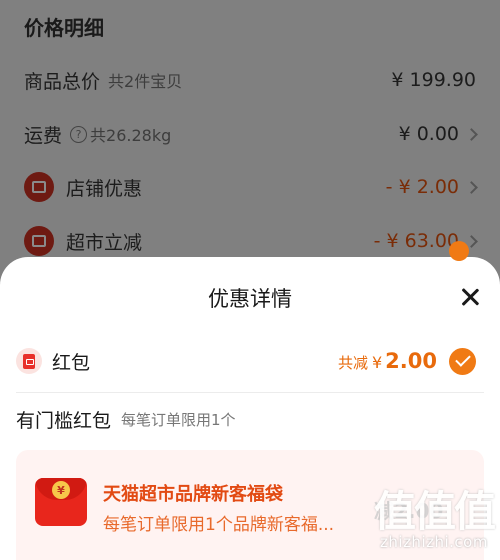  What do you see at coordinates (29, 361) in the screenshot?
I see `red-envelope-icon` at bounding box center [29, 361].